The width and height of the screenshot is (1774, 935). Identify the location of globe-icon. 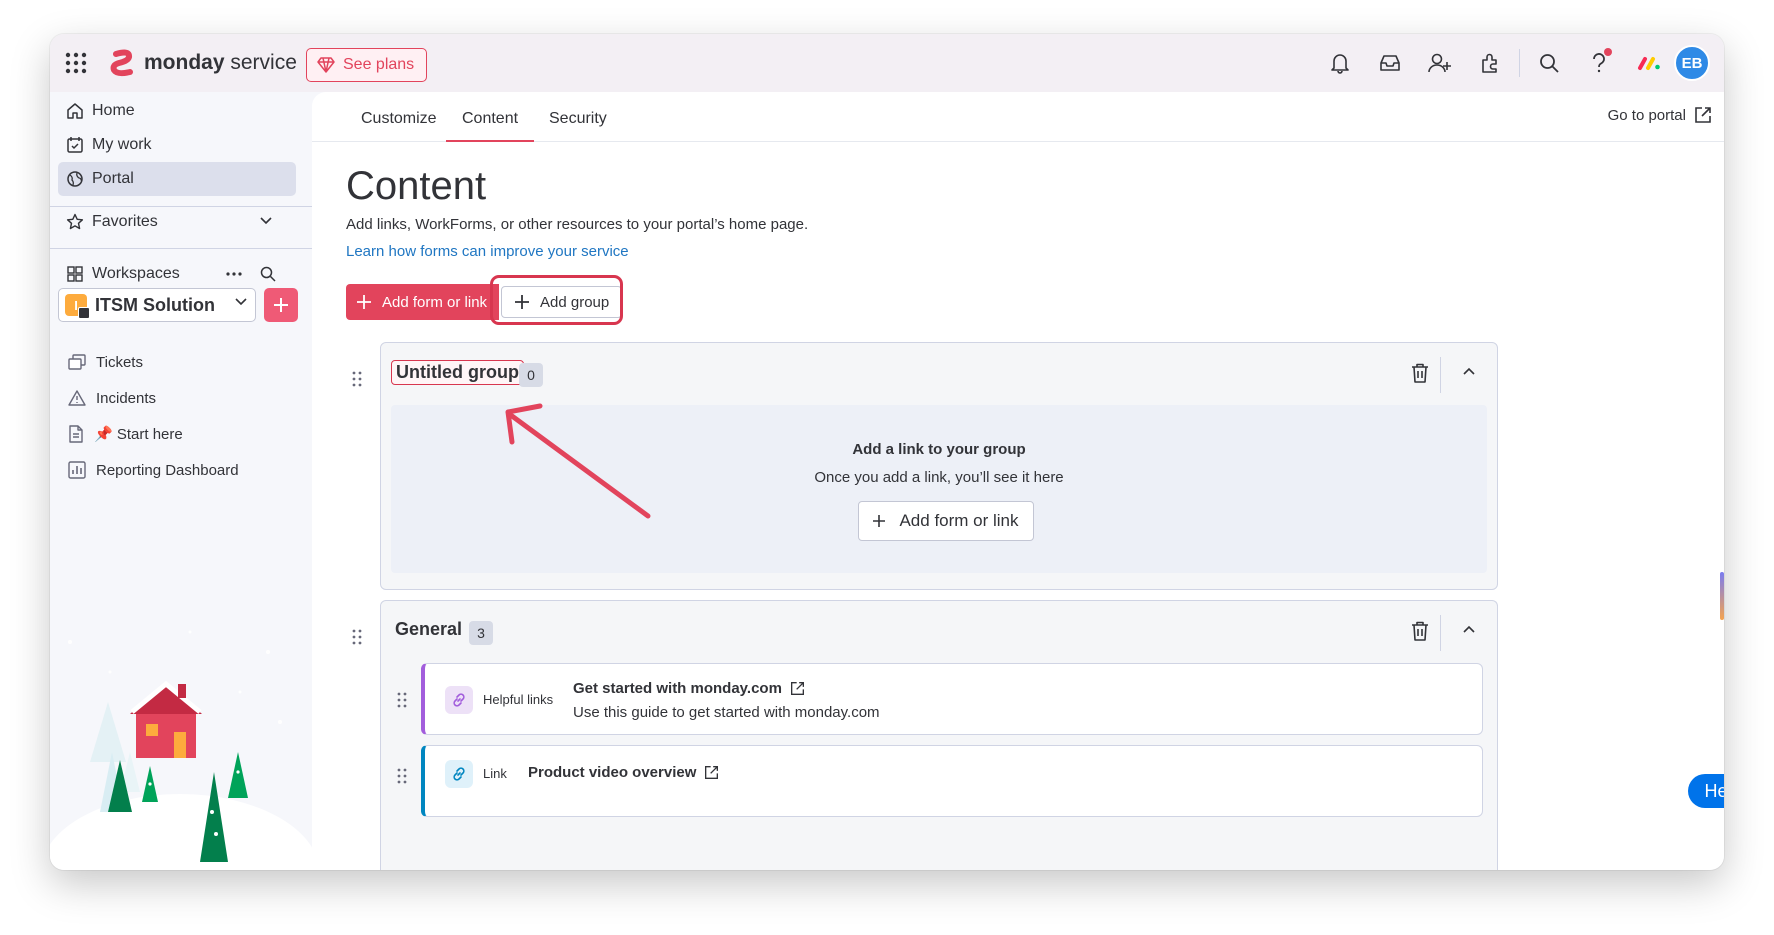
(75, 179).